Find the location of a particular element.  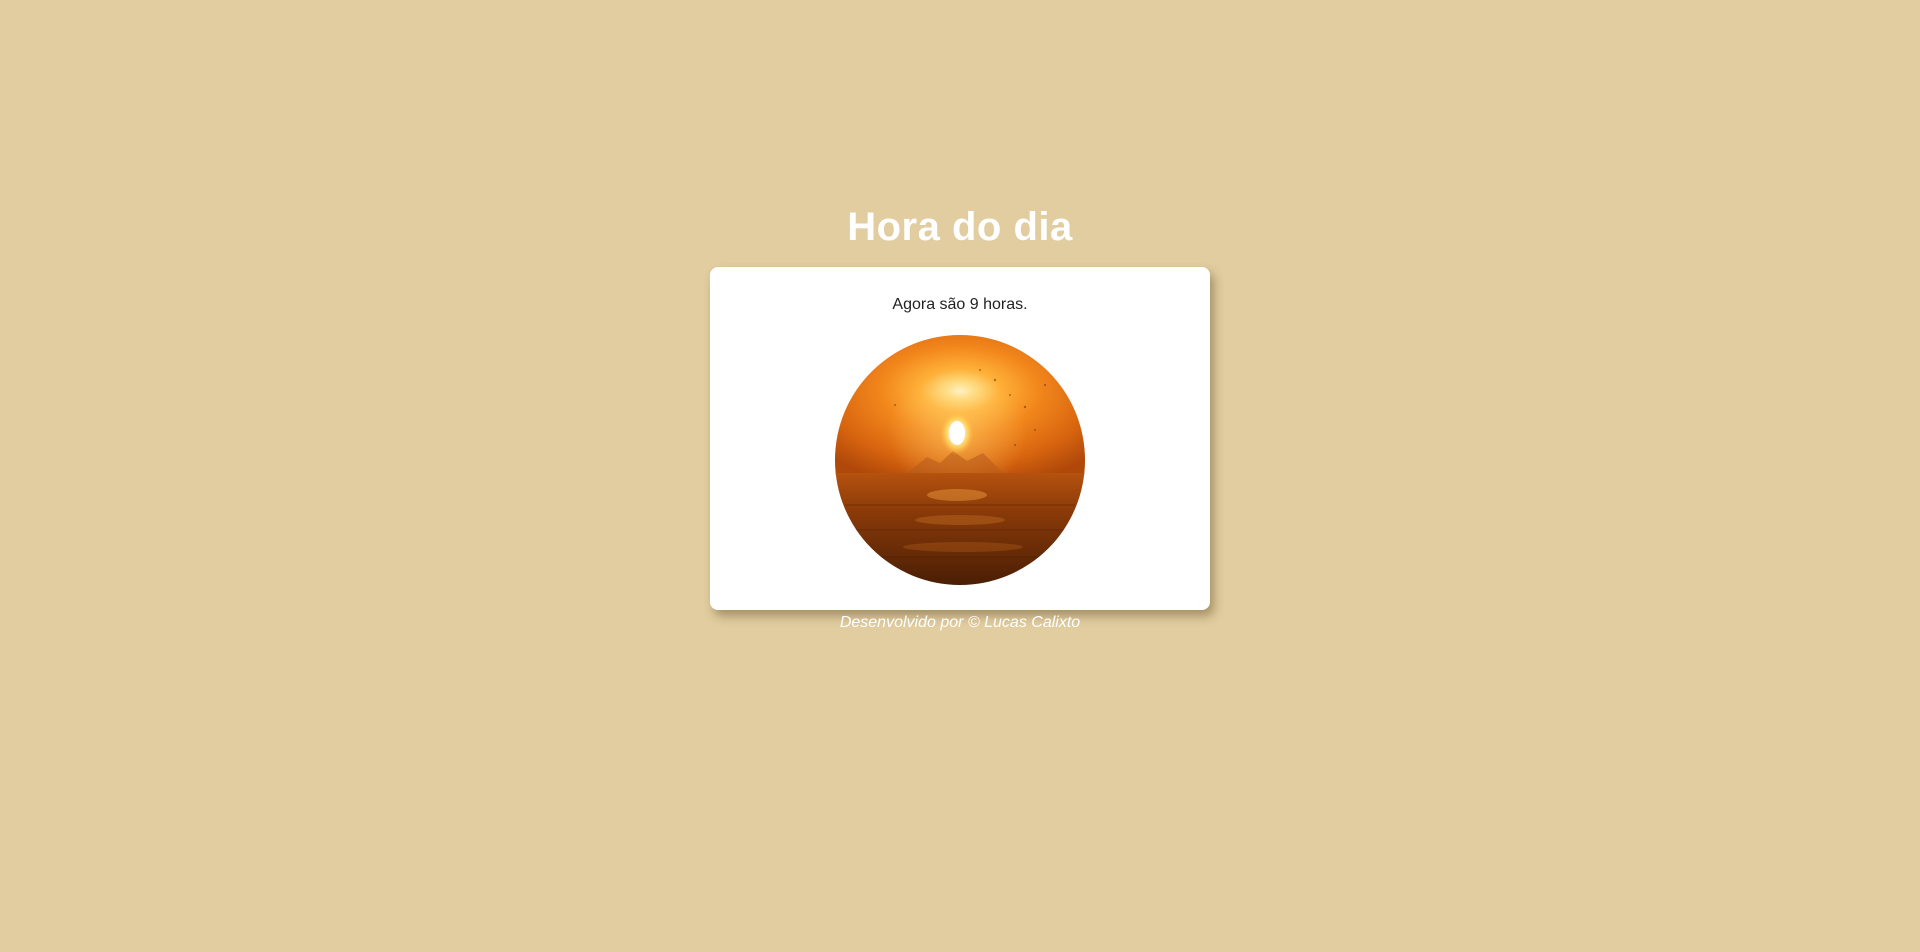

time-card: Agora são 9 horas. is located at coordinates (960, 438).